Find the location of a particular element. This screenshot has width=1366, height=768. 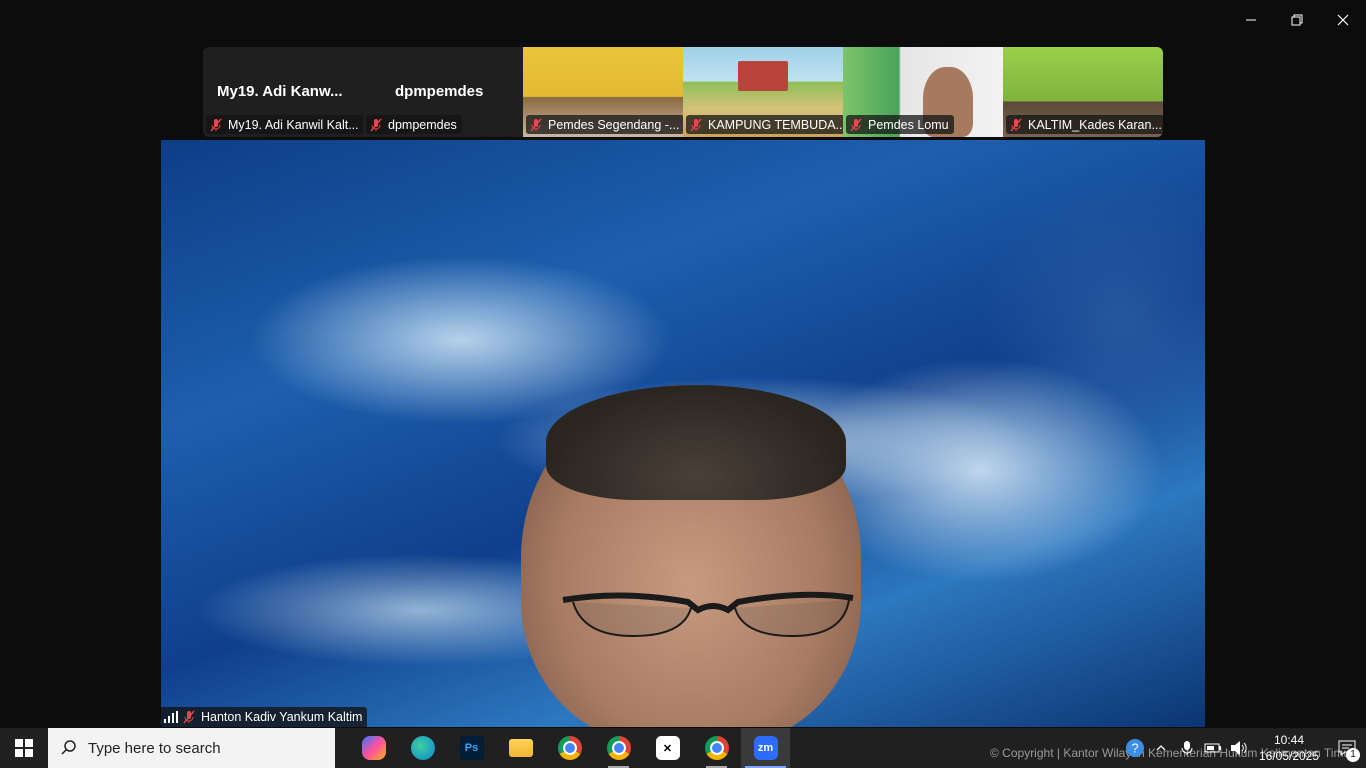

barn-image is located at coordinates (763, 76).